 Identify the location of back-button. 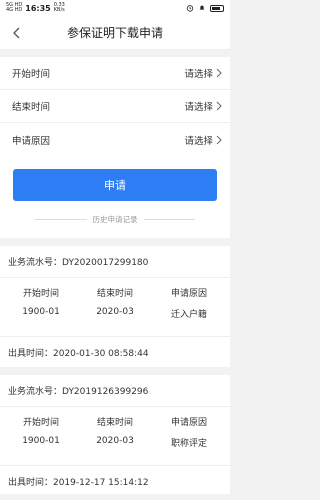
(16, 33).